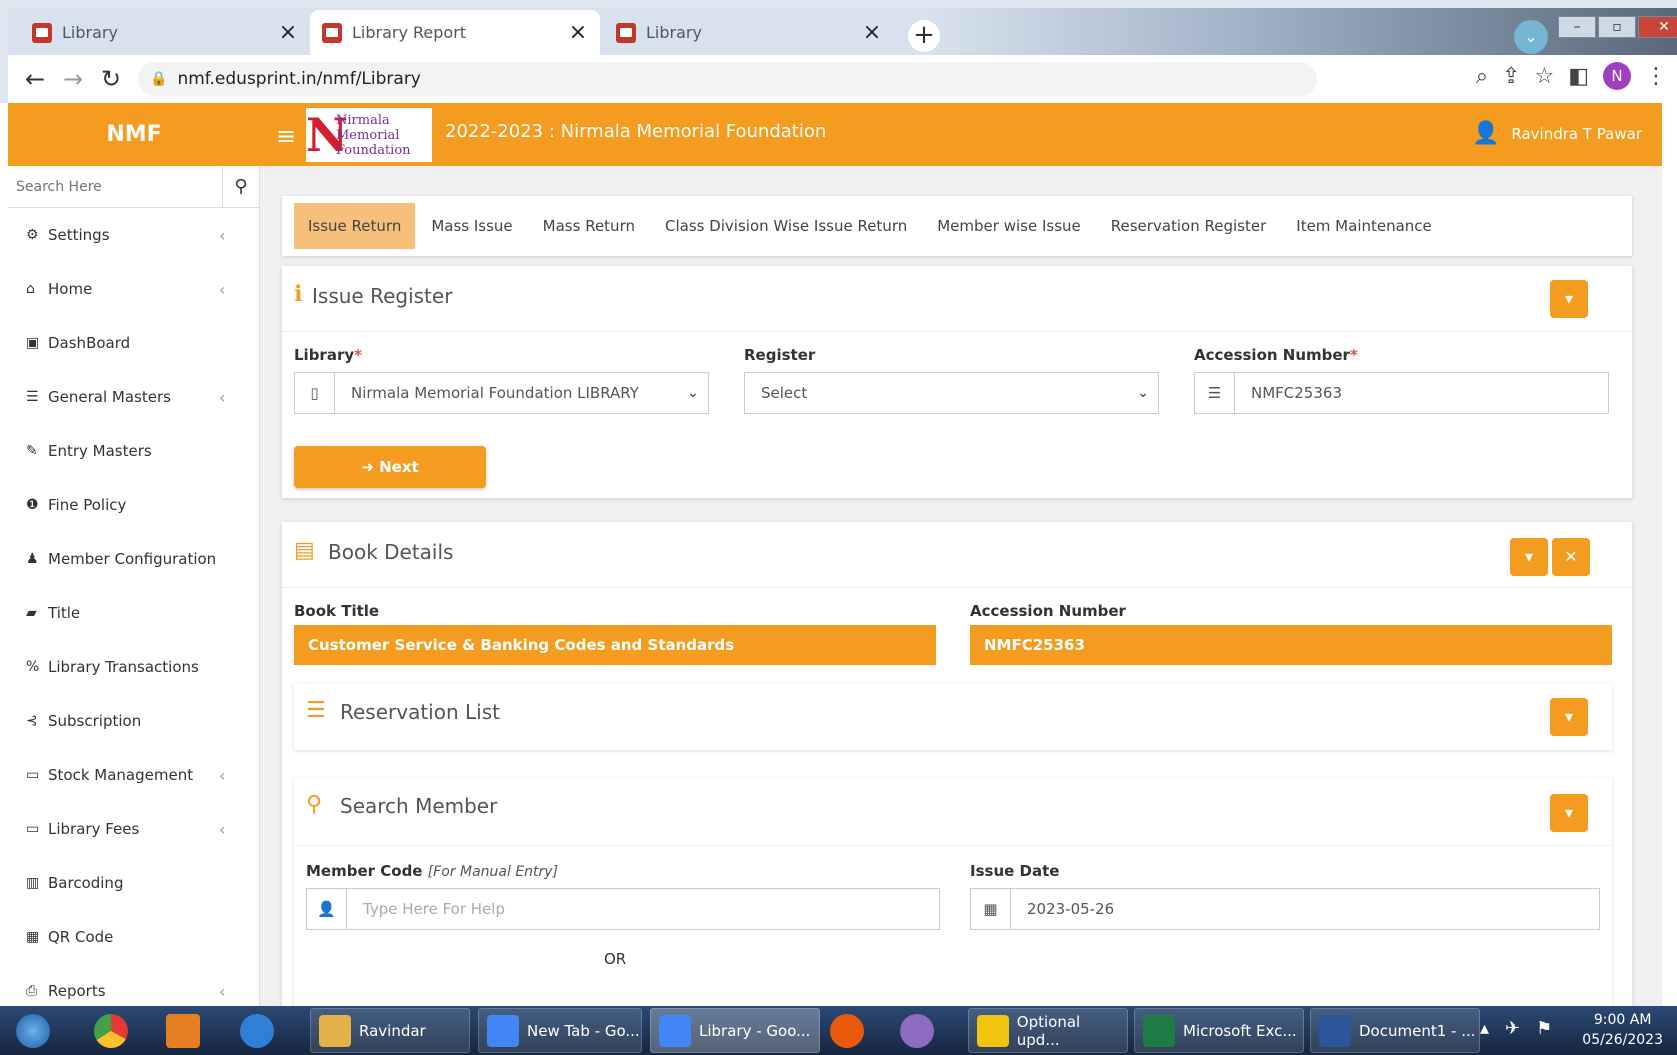  Describe the element at coordinates (109, 397) in the screenshot. I see `sidebar-item-label: General Masters` at that location.